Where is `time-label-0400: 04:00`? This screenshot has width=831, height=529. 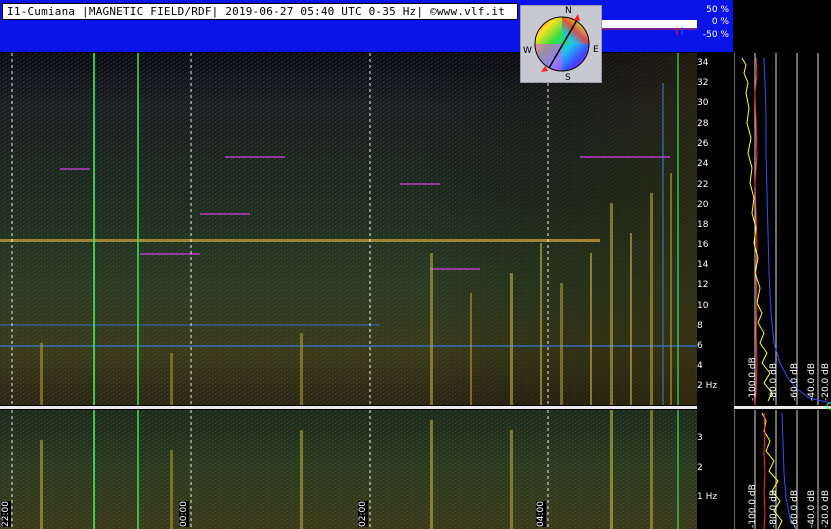
time-label-0400: 04:00 is located at coordinates (541, 514).